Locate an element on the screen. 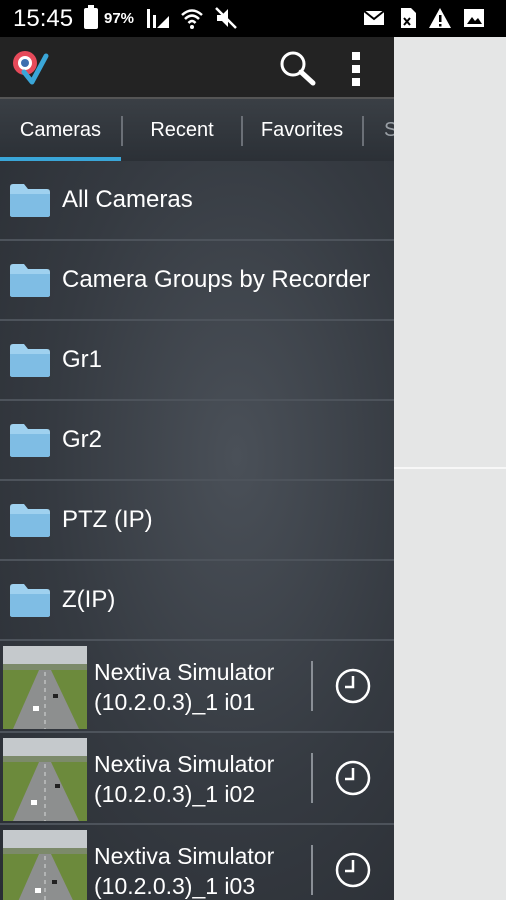  warning-icon is located at coordinates (440, 18).